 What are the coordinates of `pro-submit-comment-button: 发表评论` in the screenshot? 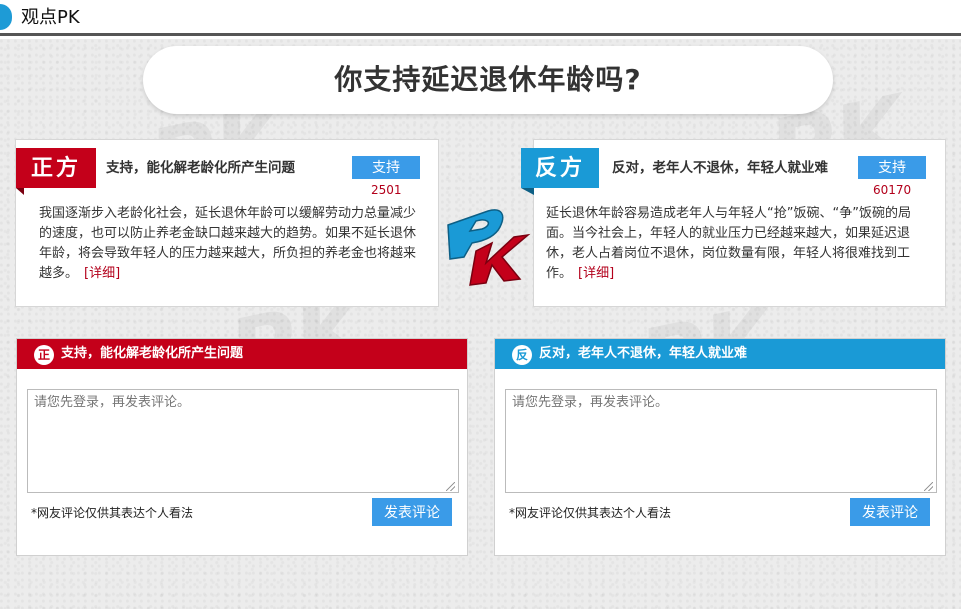 It's located at (412, 512).